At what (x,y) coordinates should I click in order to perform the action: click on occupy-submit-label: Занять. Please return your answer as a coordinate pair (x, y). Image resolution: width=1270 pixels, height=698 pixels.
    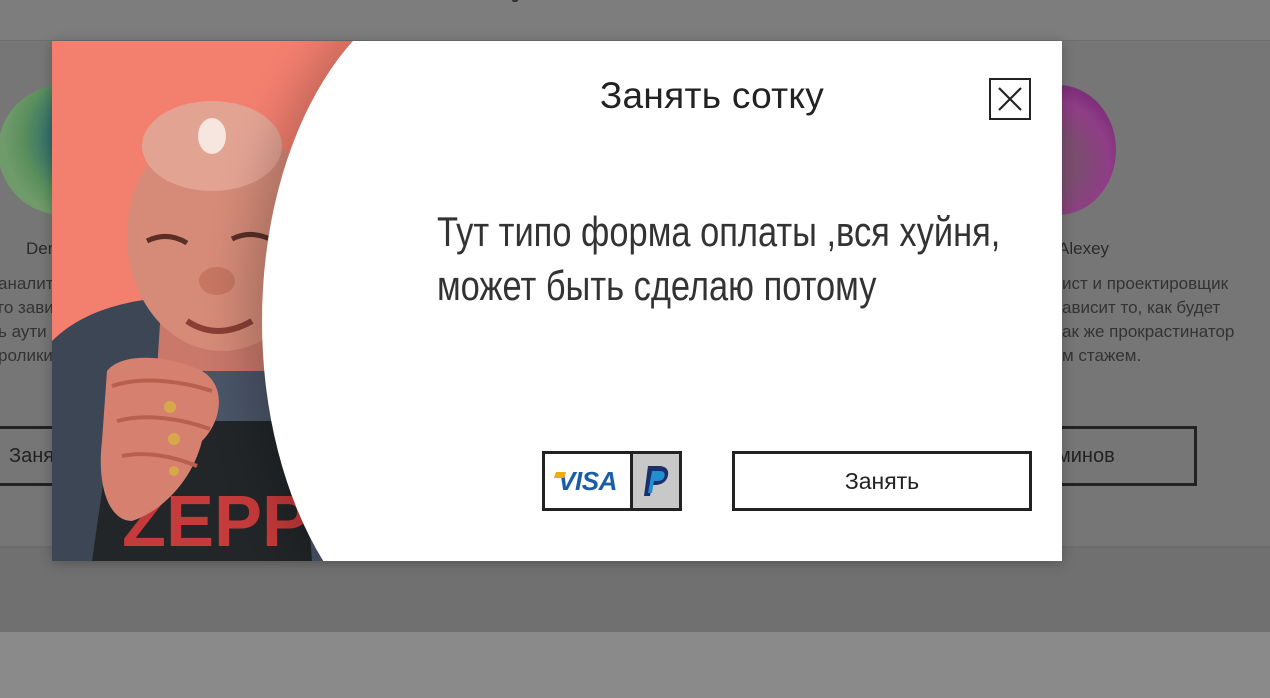
    Looking at the image, I should click on (882, 480).